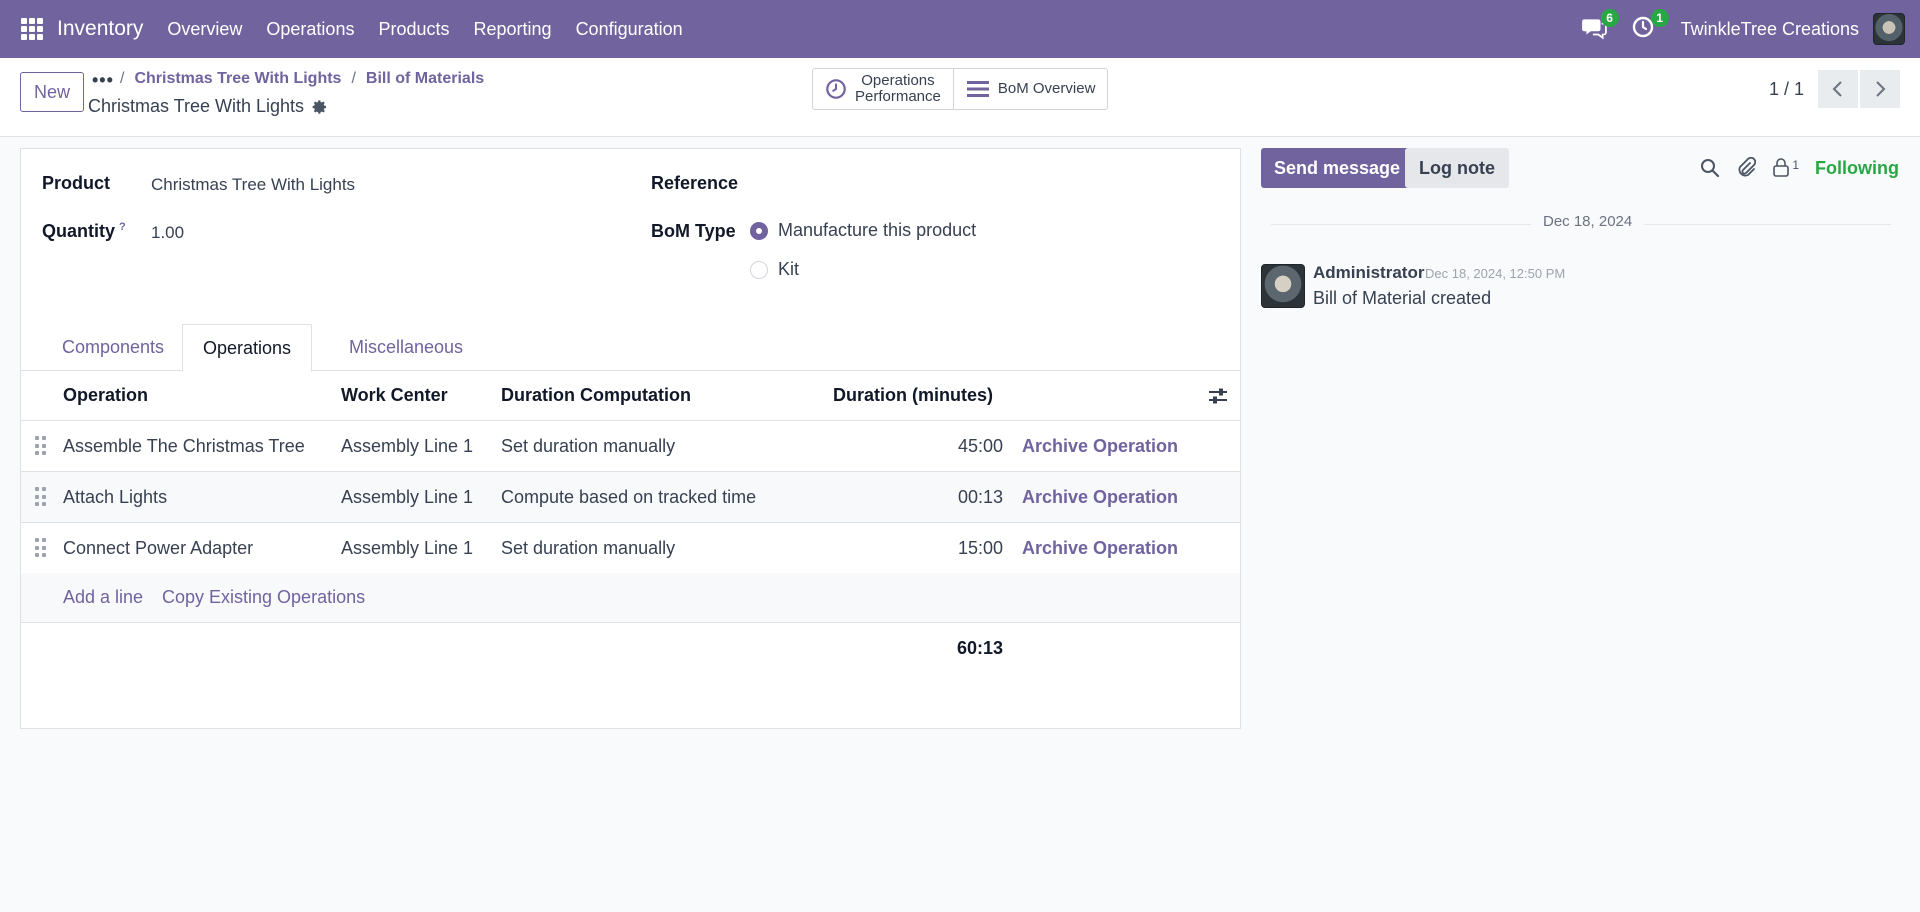 The height and width of the screenshot is (912, 1920). I want to click on table-total-row: 60:13, so click(630, 648).